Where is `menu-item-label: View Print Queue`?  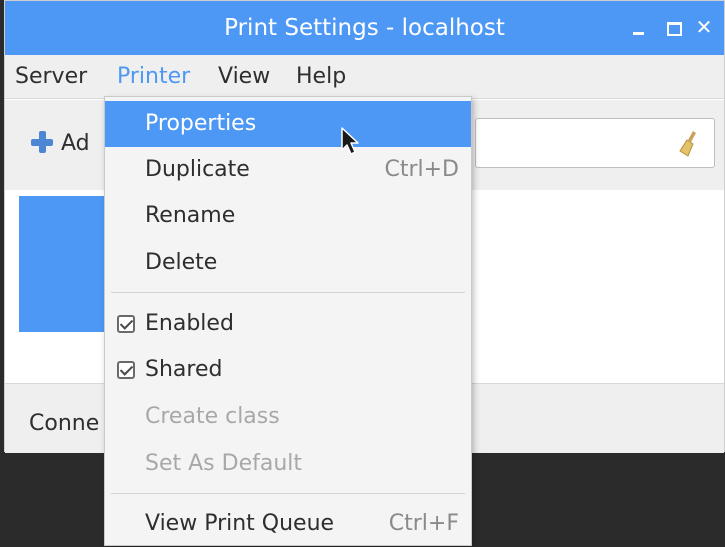 menu-item-label: View Print Queue is located at coordinates (240, 523).